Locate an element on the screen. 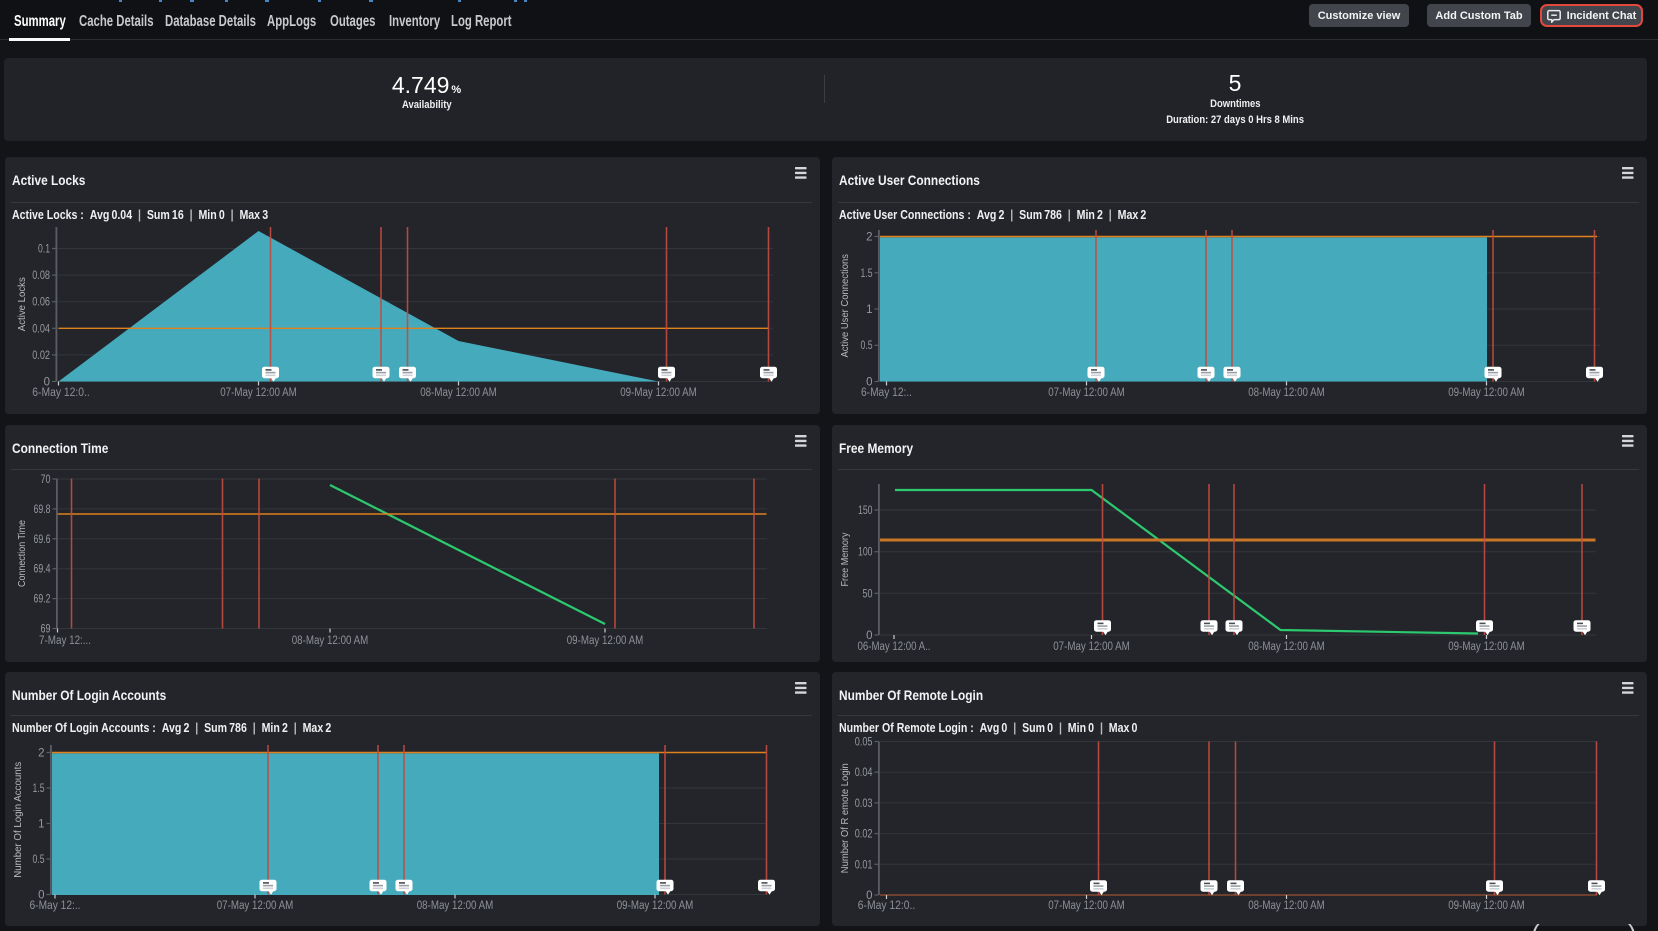  svg-text: Connection Time is located at coordinates (22, 553).